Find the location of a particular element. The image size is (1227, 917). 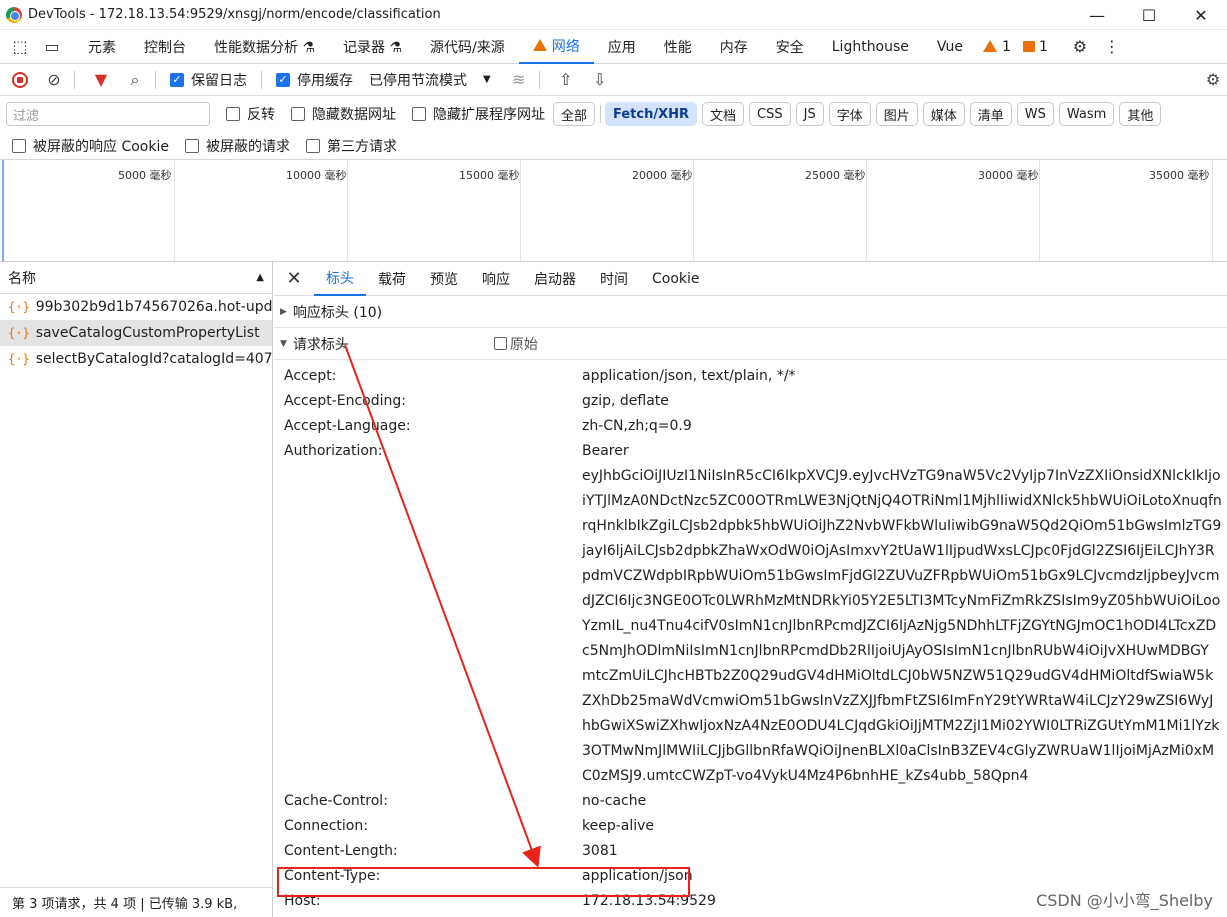

invert-label: 反转 is located at coordinates (261, 115).